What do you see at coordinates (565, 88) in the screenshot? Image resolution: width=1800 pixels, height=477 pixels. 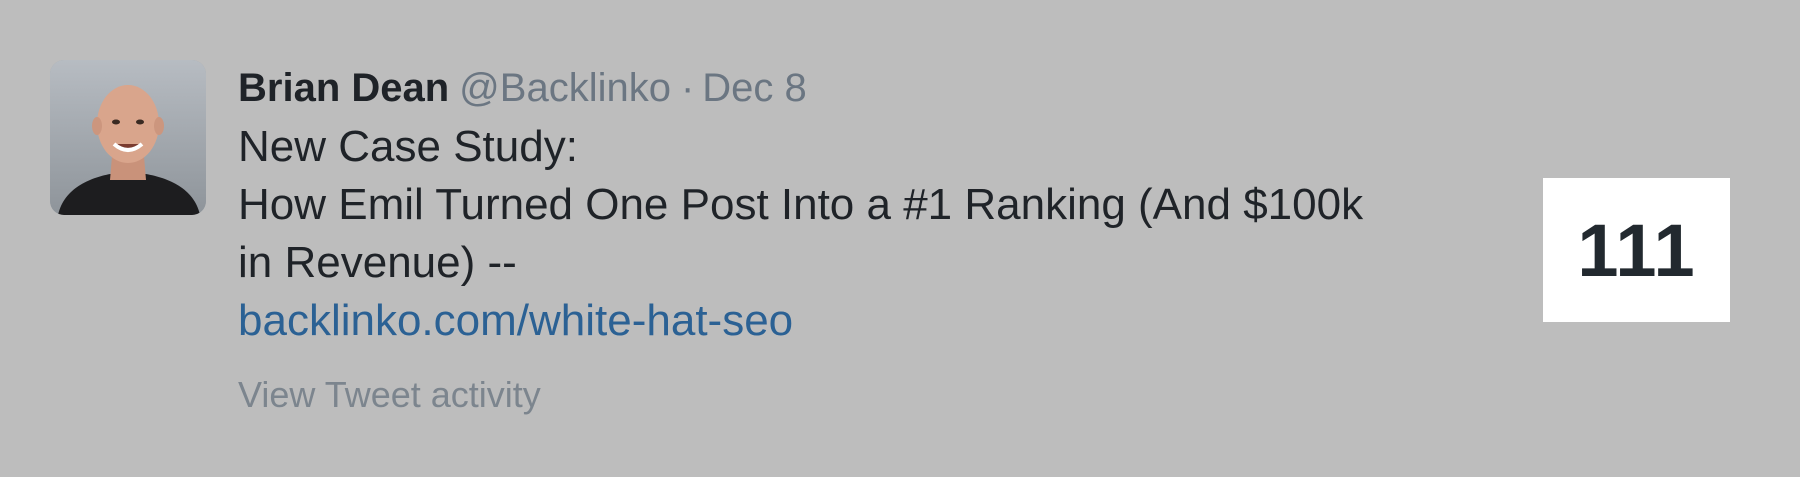 I see `author-handle: @Backlinko` at bounding box center [565, 88].